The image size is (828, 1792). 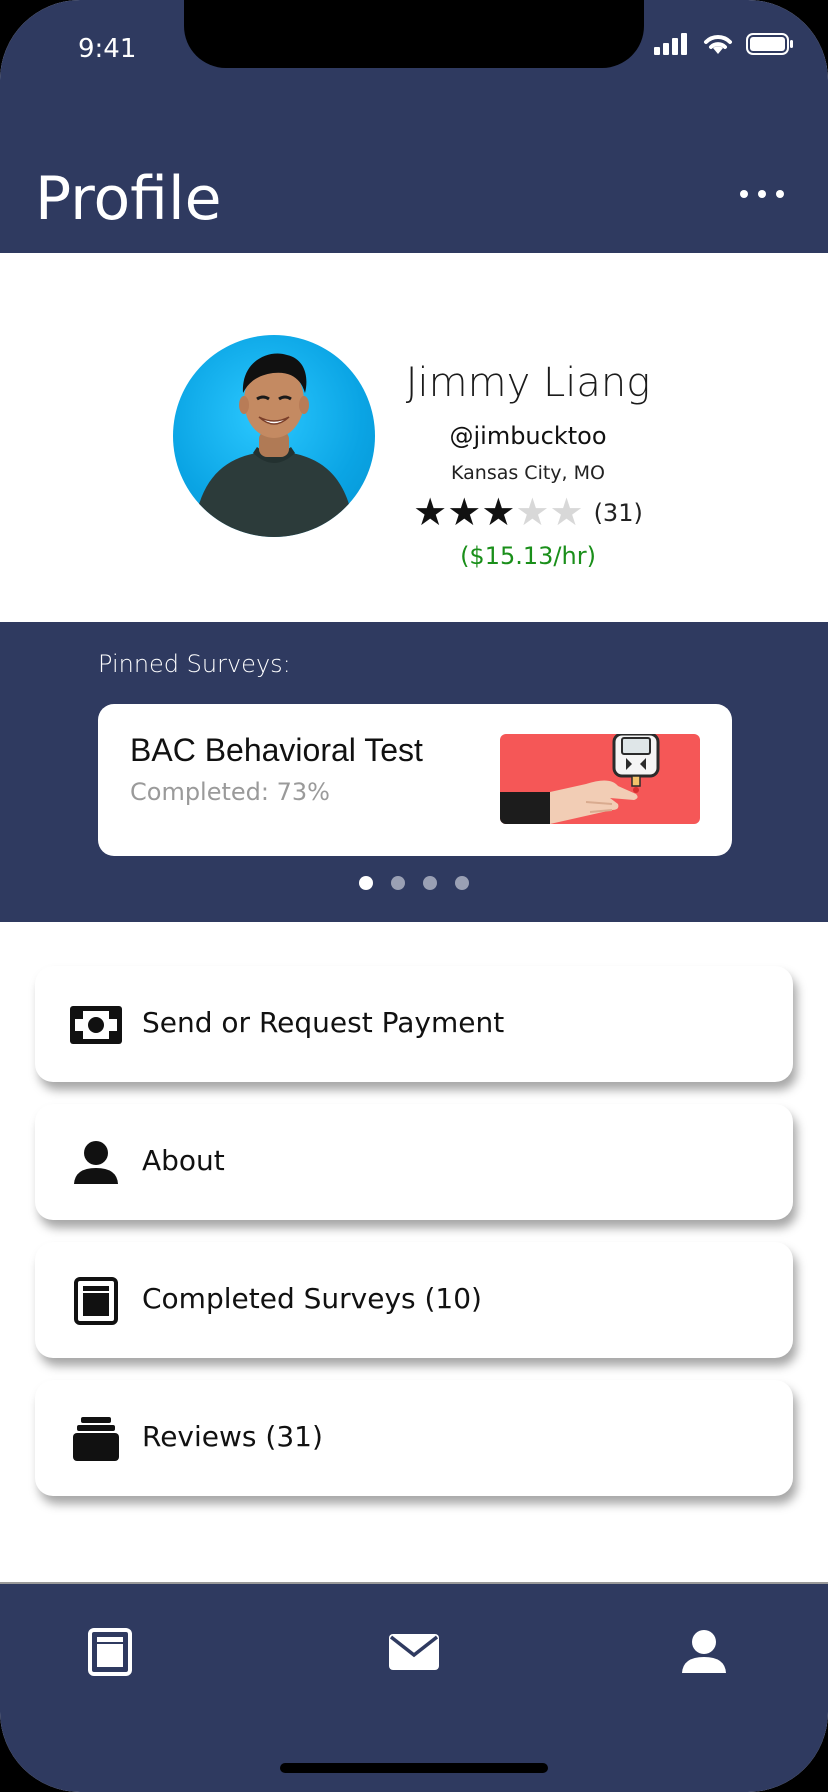 What do you see at coordinates (528, 436) in the screenshot?
I see `profile-handle: @jimbucktoo` at bounding box center [528, 436].